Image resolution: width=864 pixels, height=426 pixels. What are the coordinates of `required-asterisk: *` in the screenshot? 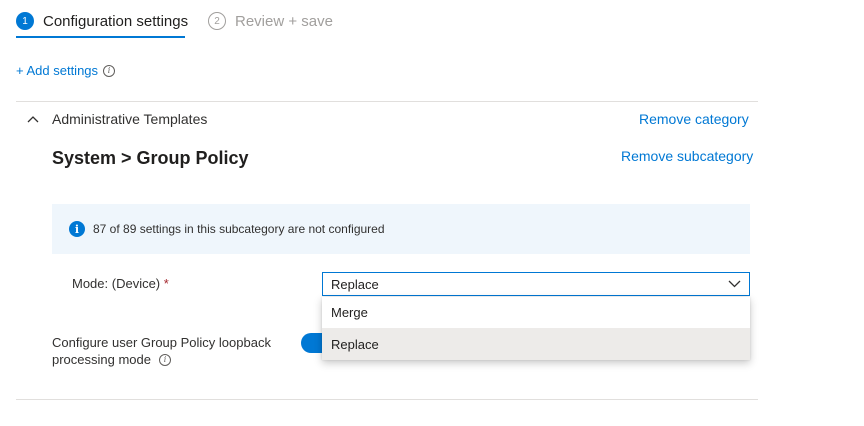 It's located at (166, 283).